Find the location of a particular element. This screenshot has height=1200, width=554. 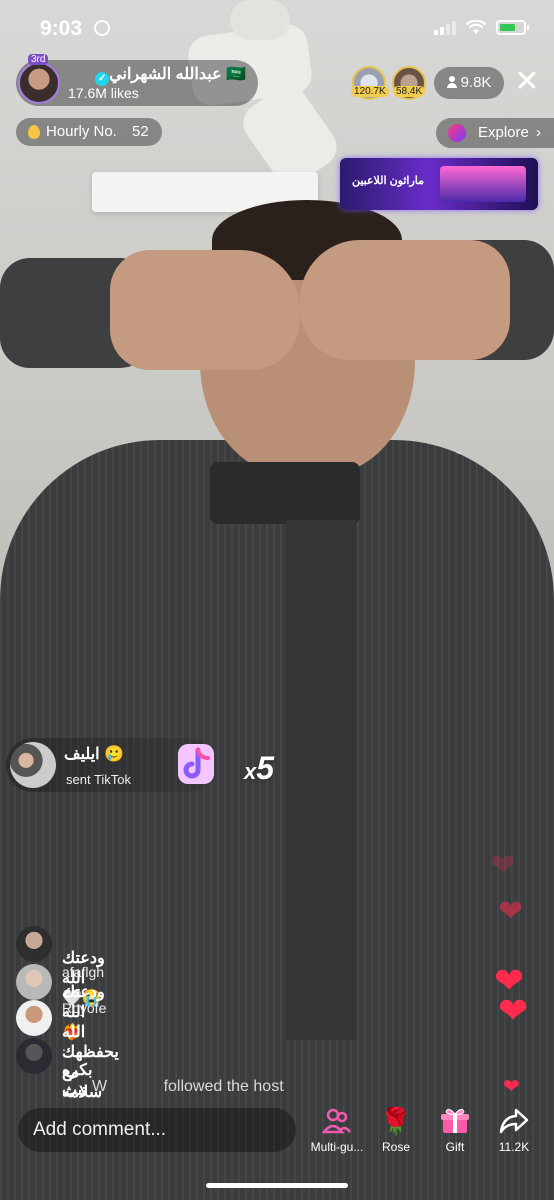

viewer-count-button: 9.8K is located at coordinates (469, 83).